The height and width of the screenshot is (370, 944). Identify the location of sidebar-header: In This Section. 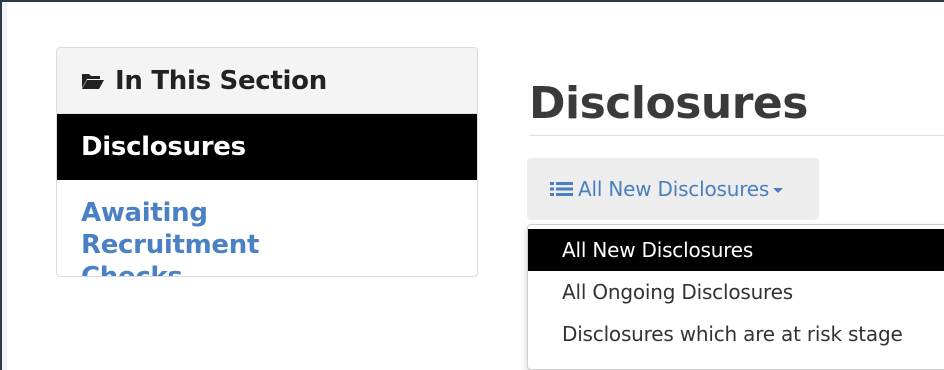
(267, 81).